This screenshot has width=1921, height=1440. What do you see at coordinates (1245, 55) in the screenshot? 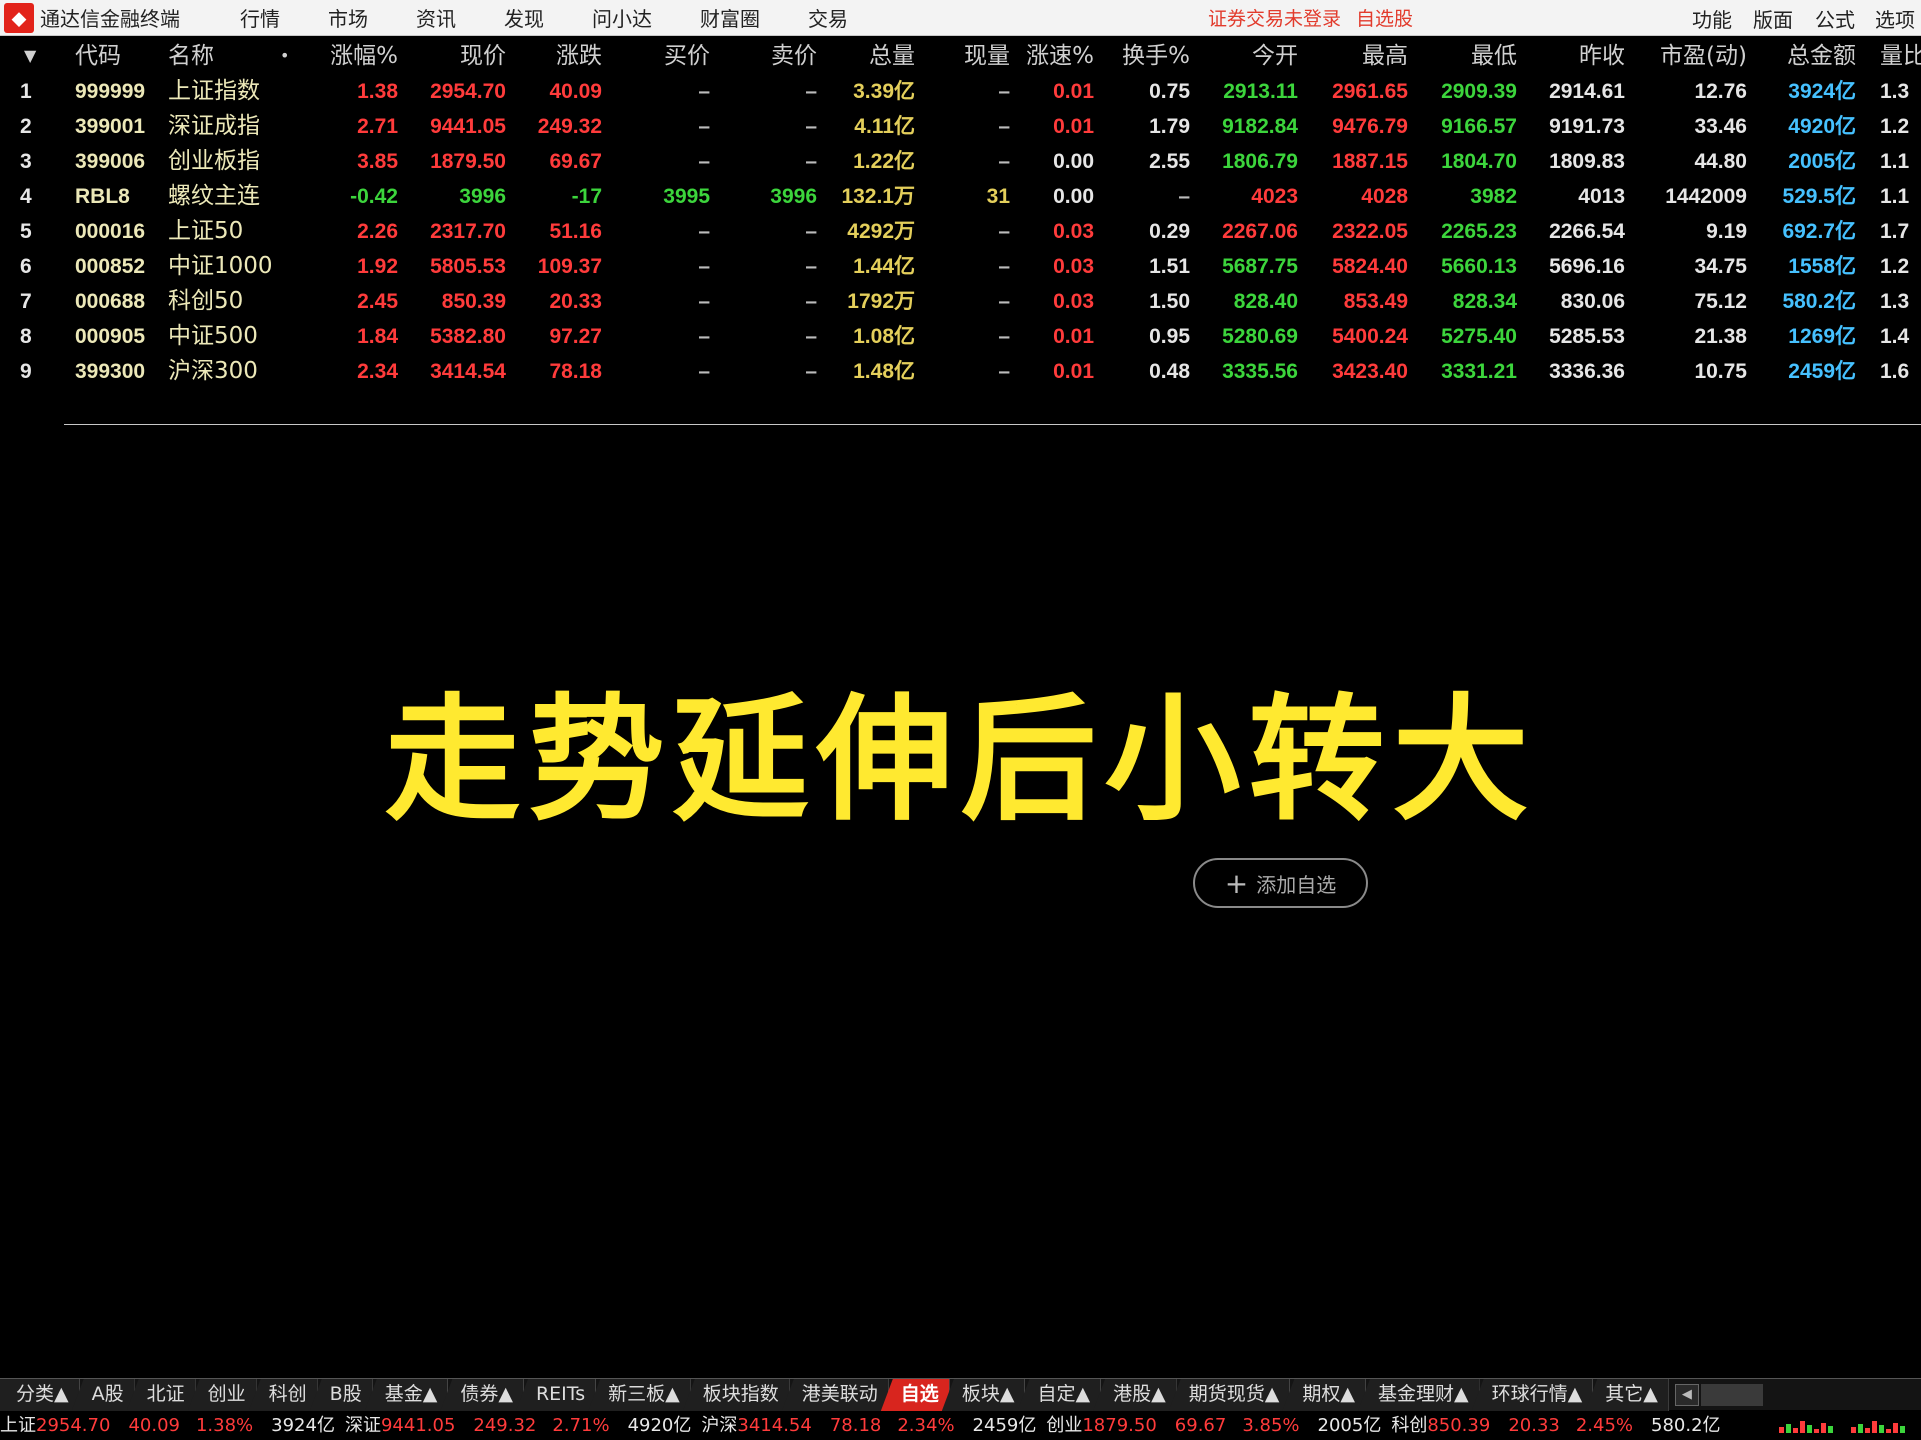
I see `column-header: 今开` at bounding box center [1245, 55].